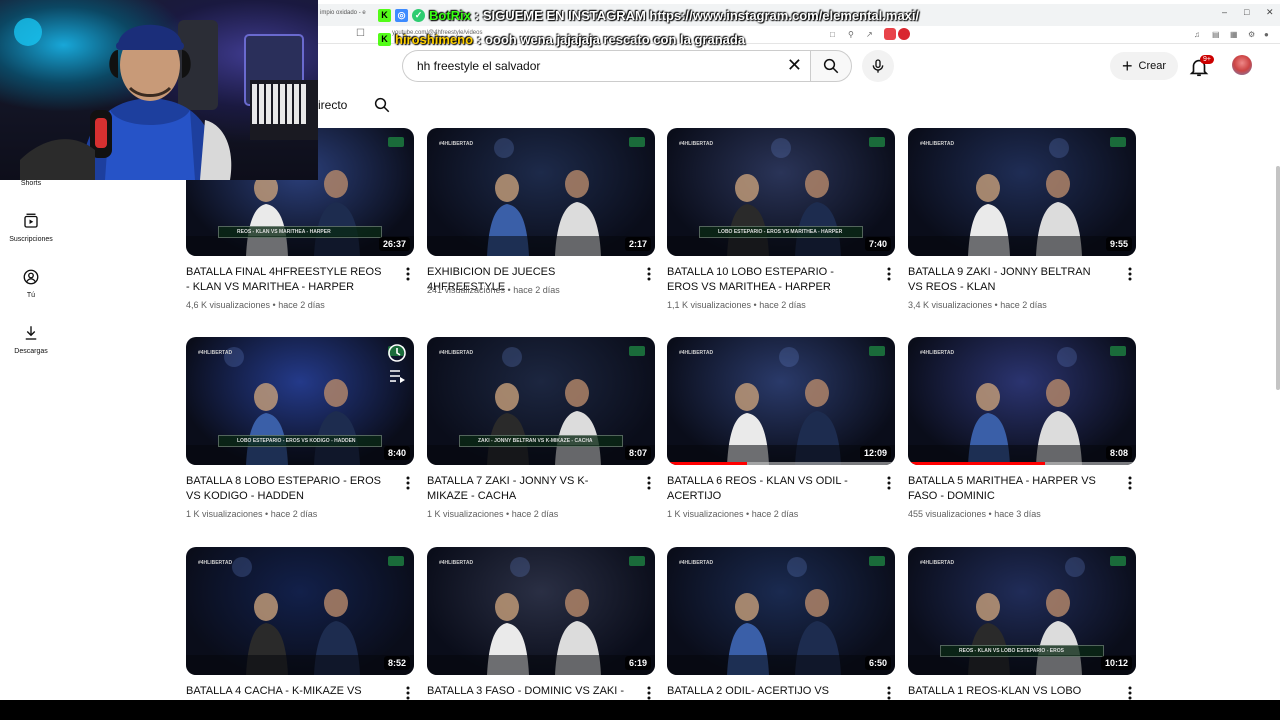  I want to click on microphone-icon, so click(878, 66).